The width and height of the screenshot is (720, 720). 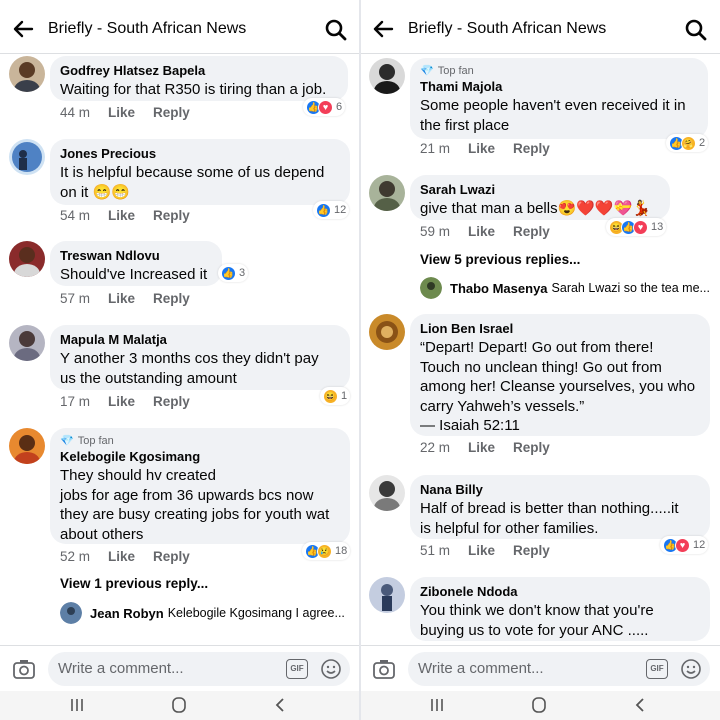 I want to click on reaction-summary: 😆 👍 ♥ 13, so click(x=636, y=227).